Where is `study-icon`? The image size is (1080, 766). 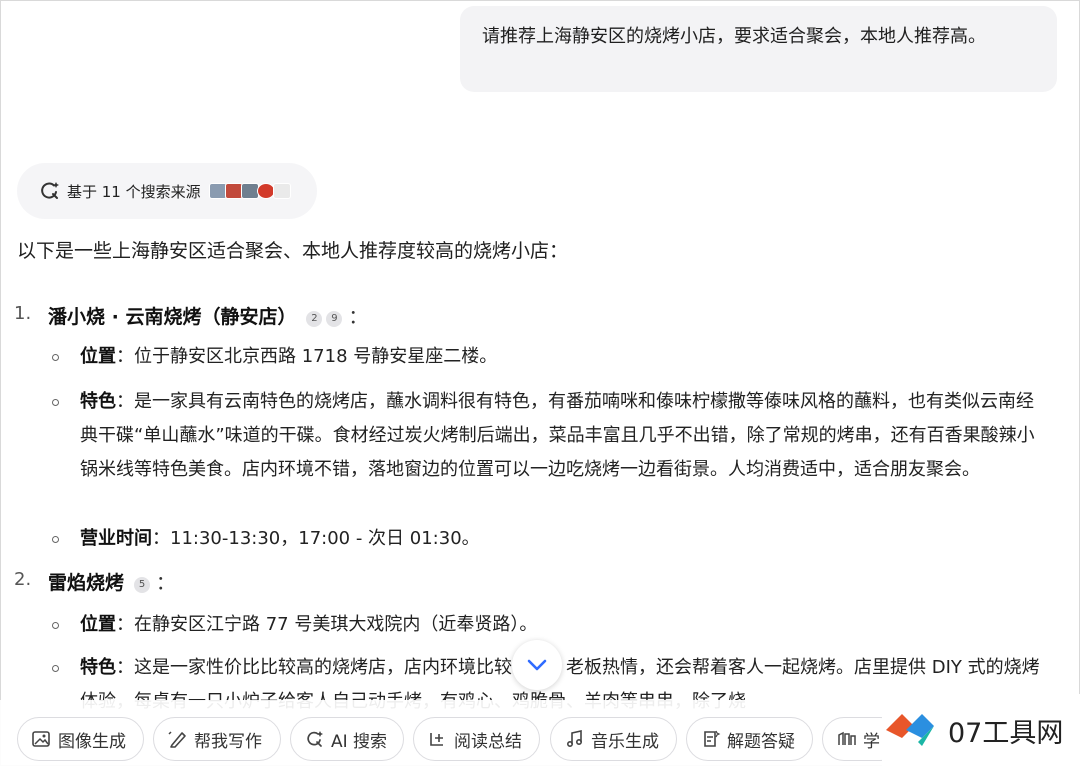 study-icon is located at coordinates (847, 738).